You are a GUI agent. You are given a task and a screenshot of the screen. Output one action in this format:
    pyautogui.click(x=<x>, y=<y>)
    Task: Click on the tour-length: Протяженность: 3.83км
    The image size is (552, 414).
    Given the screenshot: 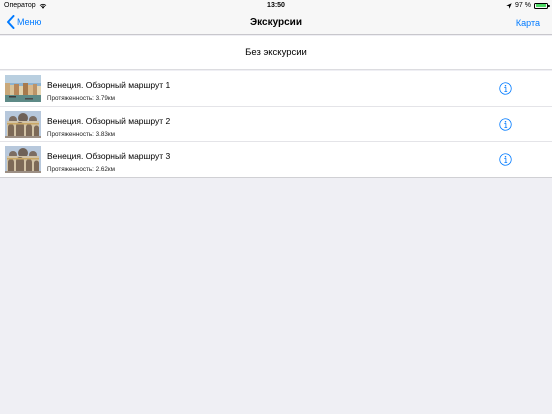 What is the action you would take?
    pyautogui.click(x=81, y=134)
    